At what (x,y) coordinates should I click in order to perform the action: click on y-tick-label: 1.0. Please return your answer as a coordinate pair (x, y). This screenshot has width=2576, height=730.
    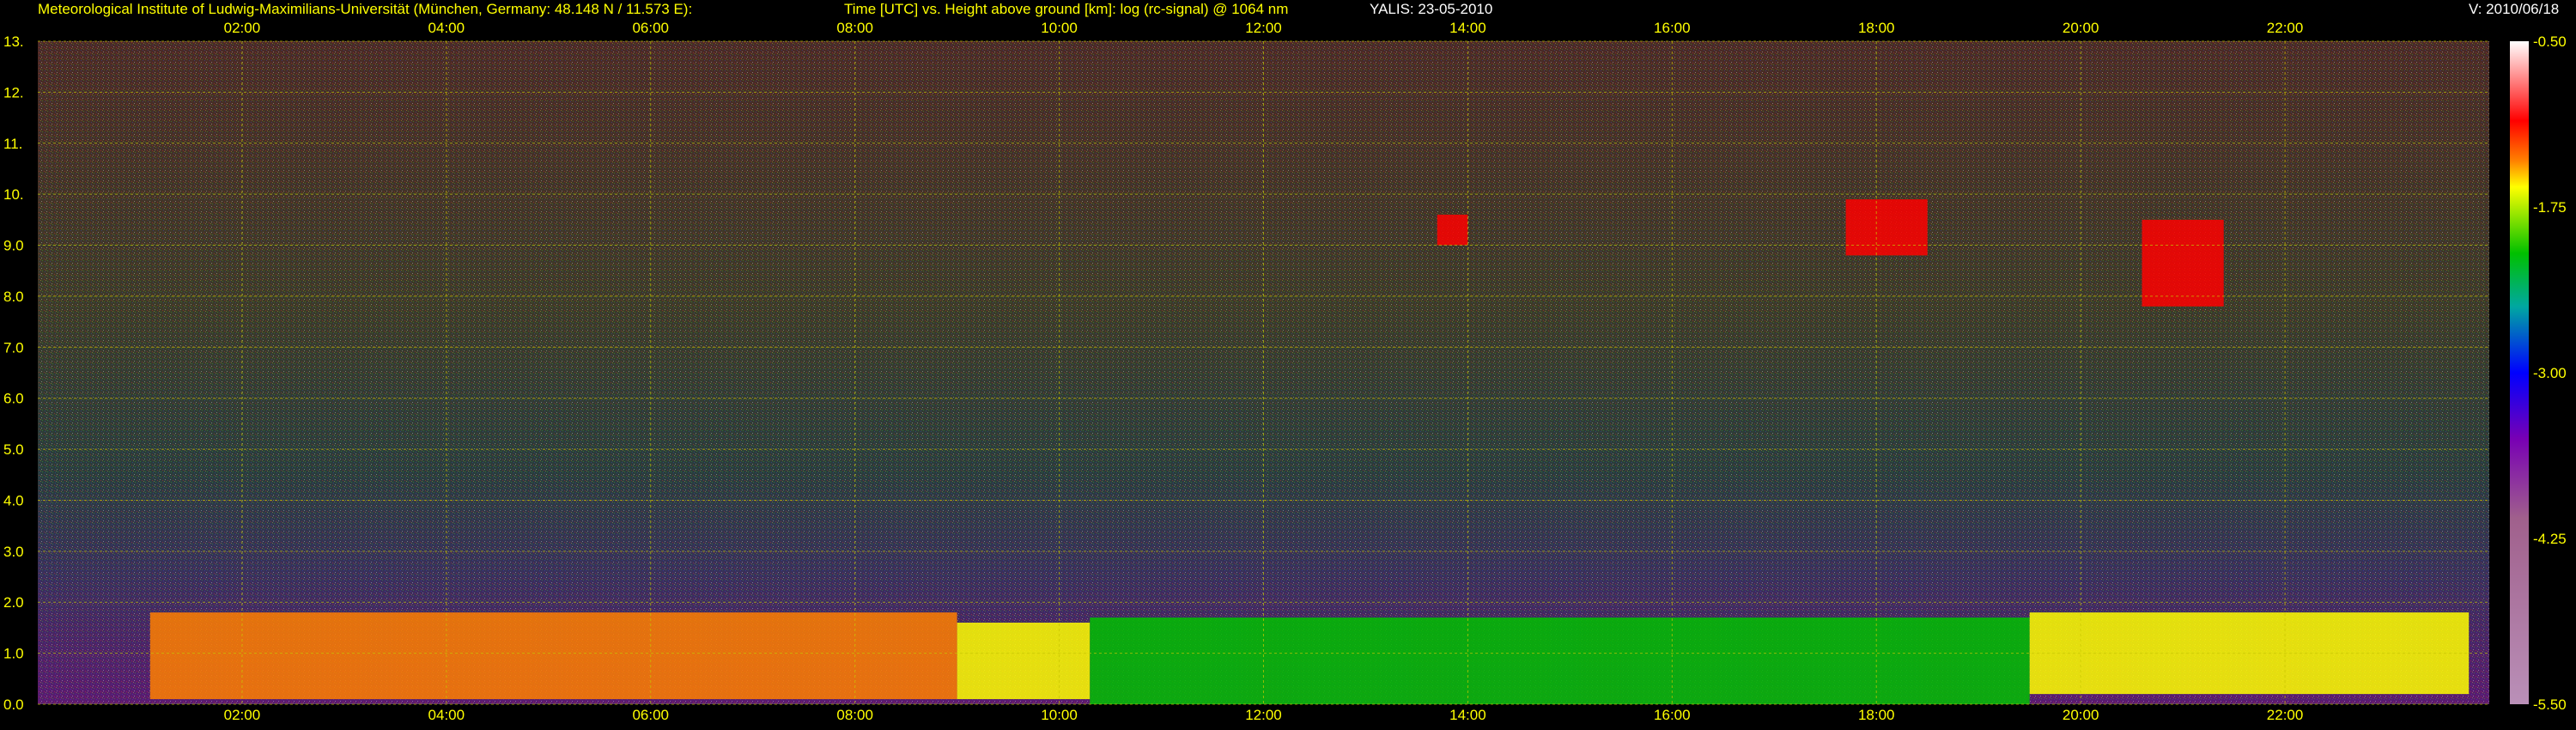
    Looking at the image, I should click on (13, 654).